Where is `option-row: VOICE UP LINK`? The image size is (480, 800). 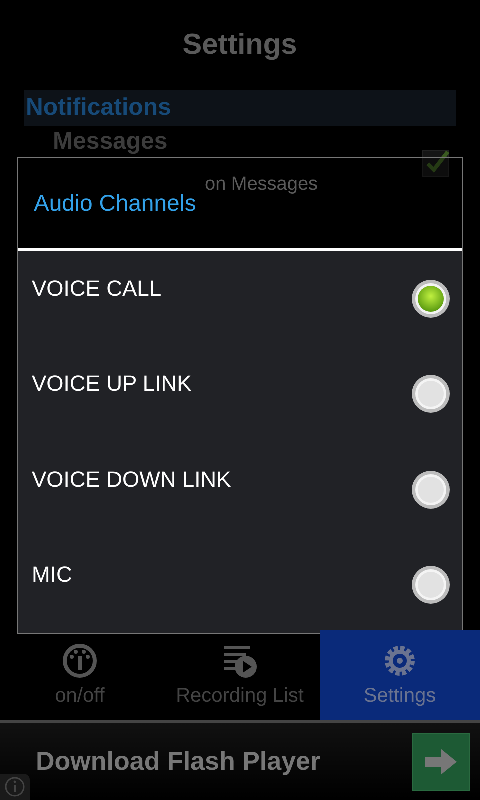 option-row: VOICE UP LINK is located at coordinates (240, 394).